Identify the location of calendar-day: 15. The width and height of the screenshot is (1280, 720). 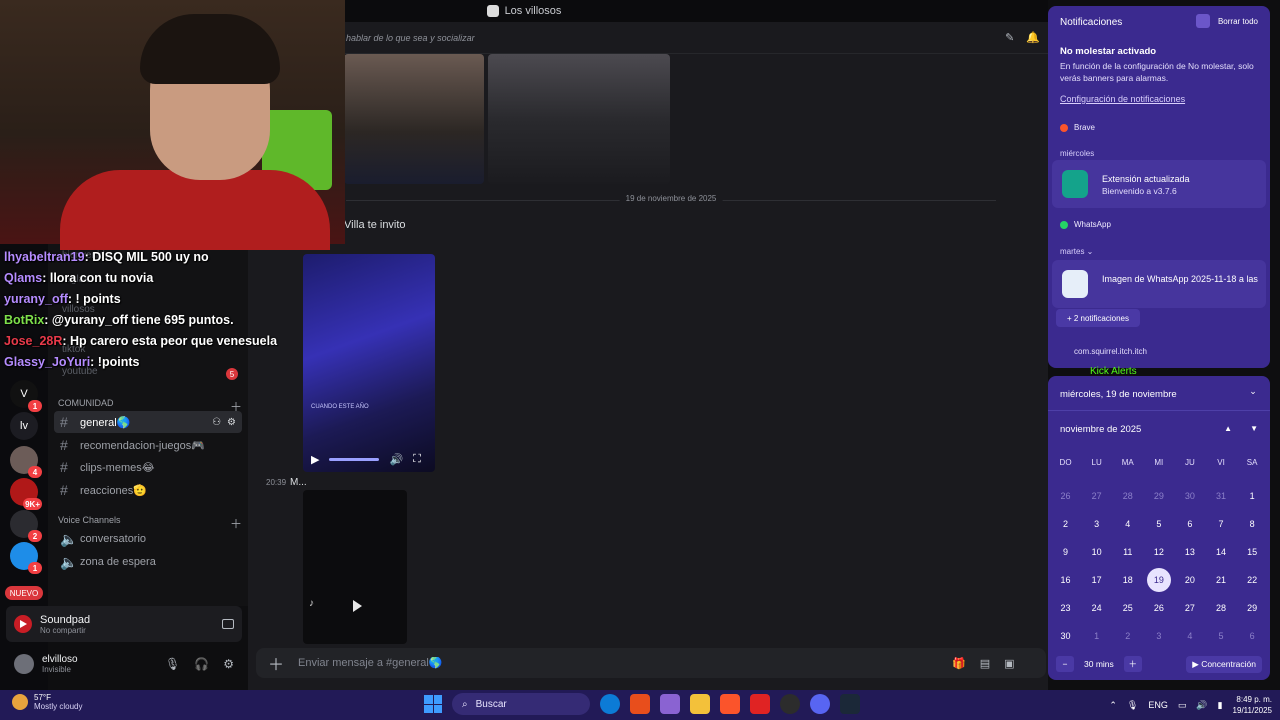
(1252, 552).